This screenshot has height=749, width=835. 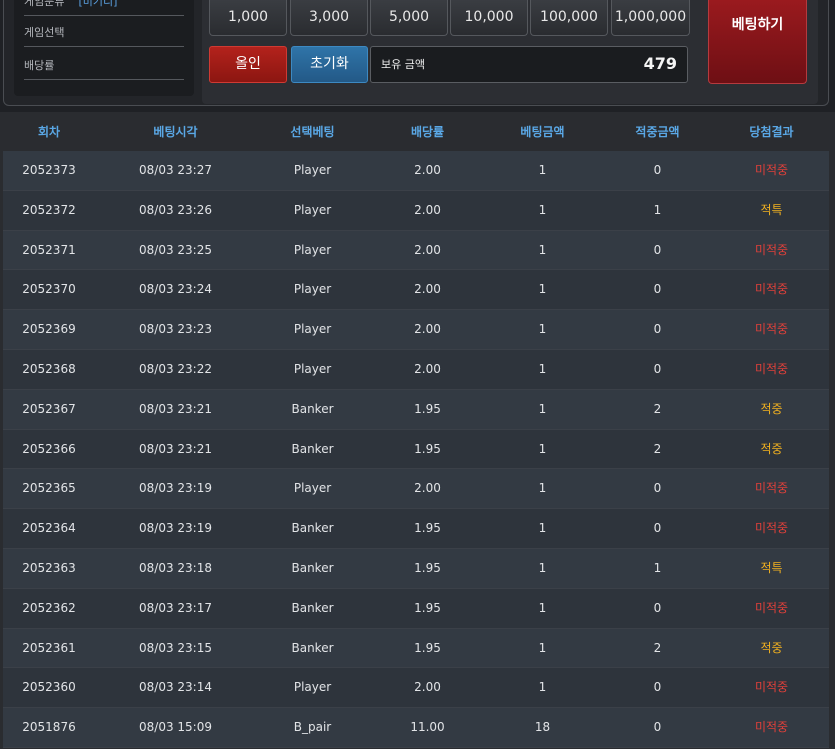 I want to click on table-row: 2052361 08/03 23:15 Banker 1.95 1 2 적중, so click(x=416, y=648).